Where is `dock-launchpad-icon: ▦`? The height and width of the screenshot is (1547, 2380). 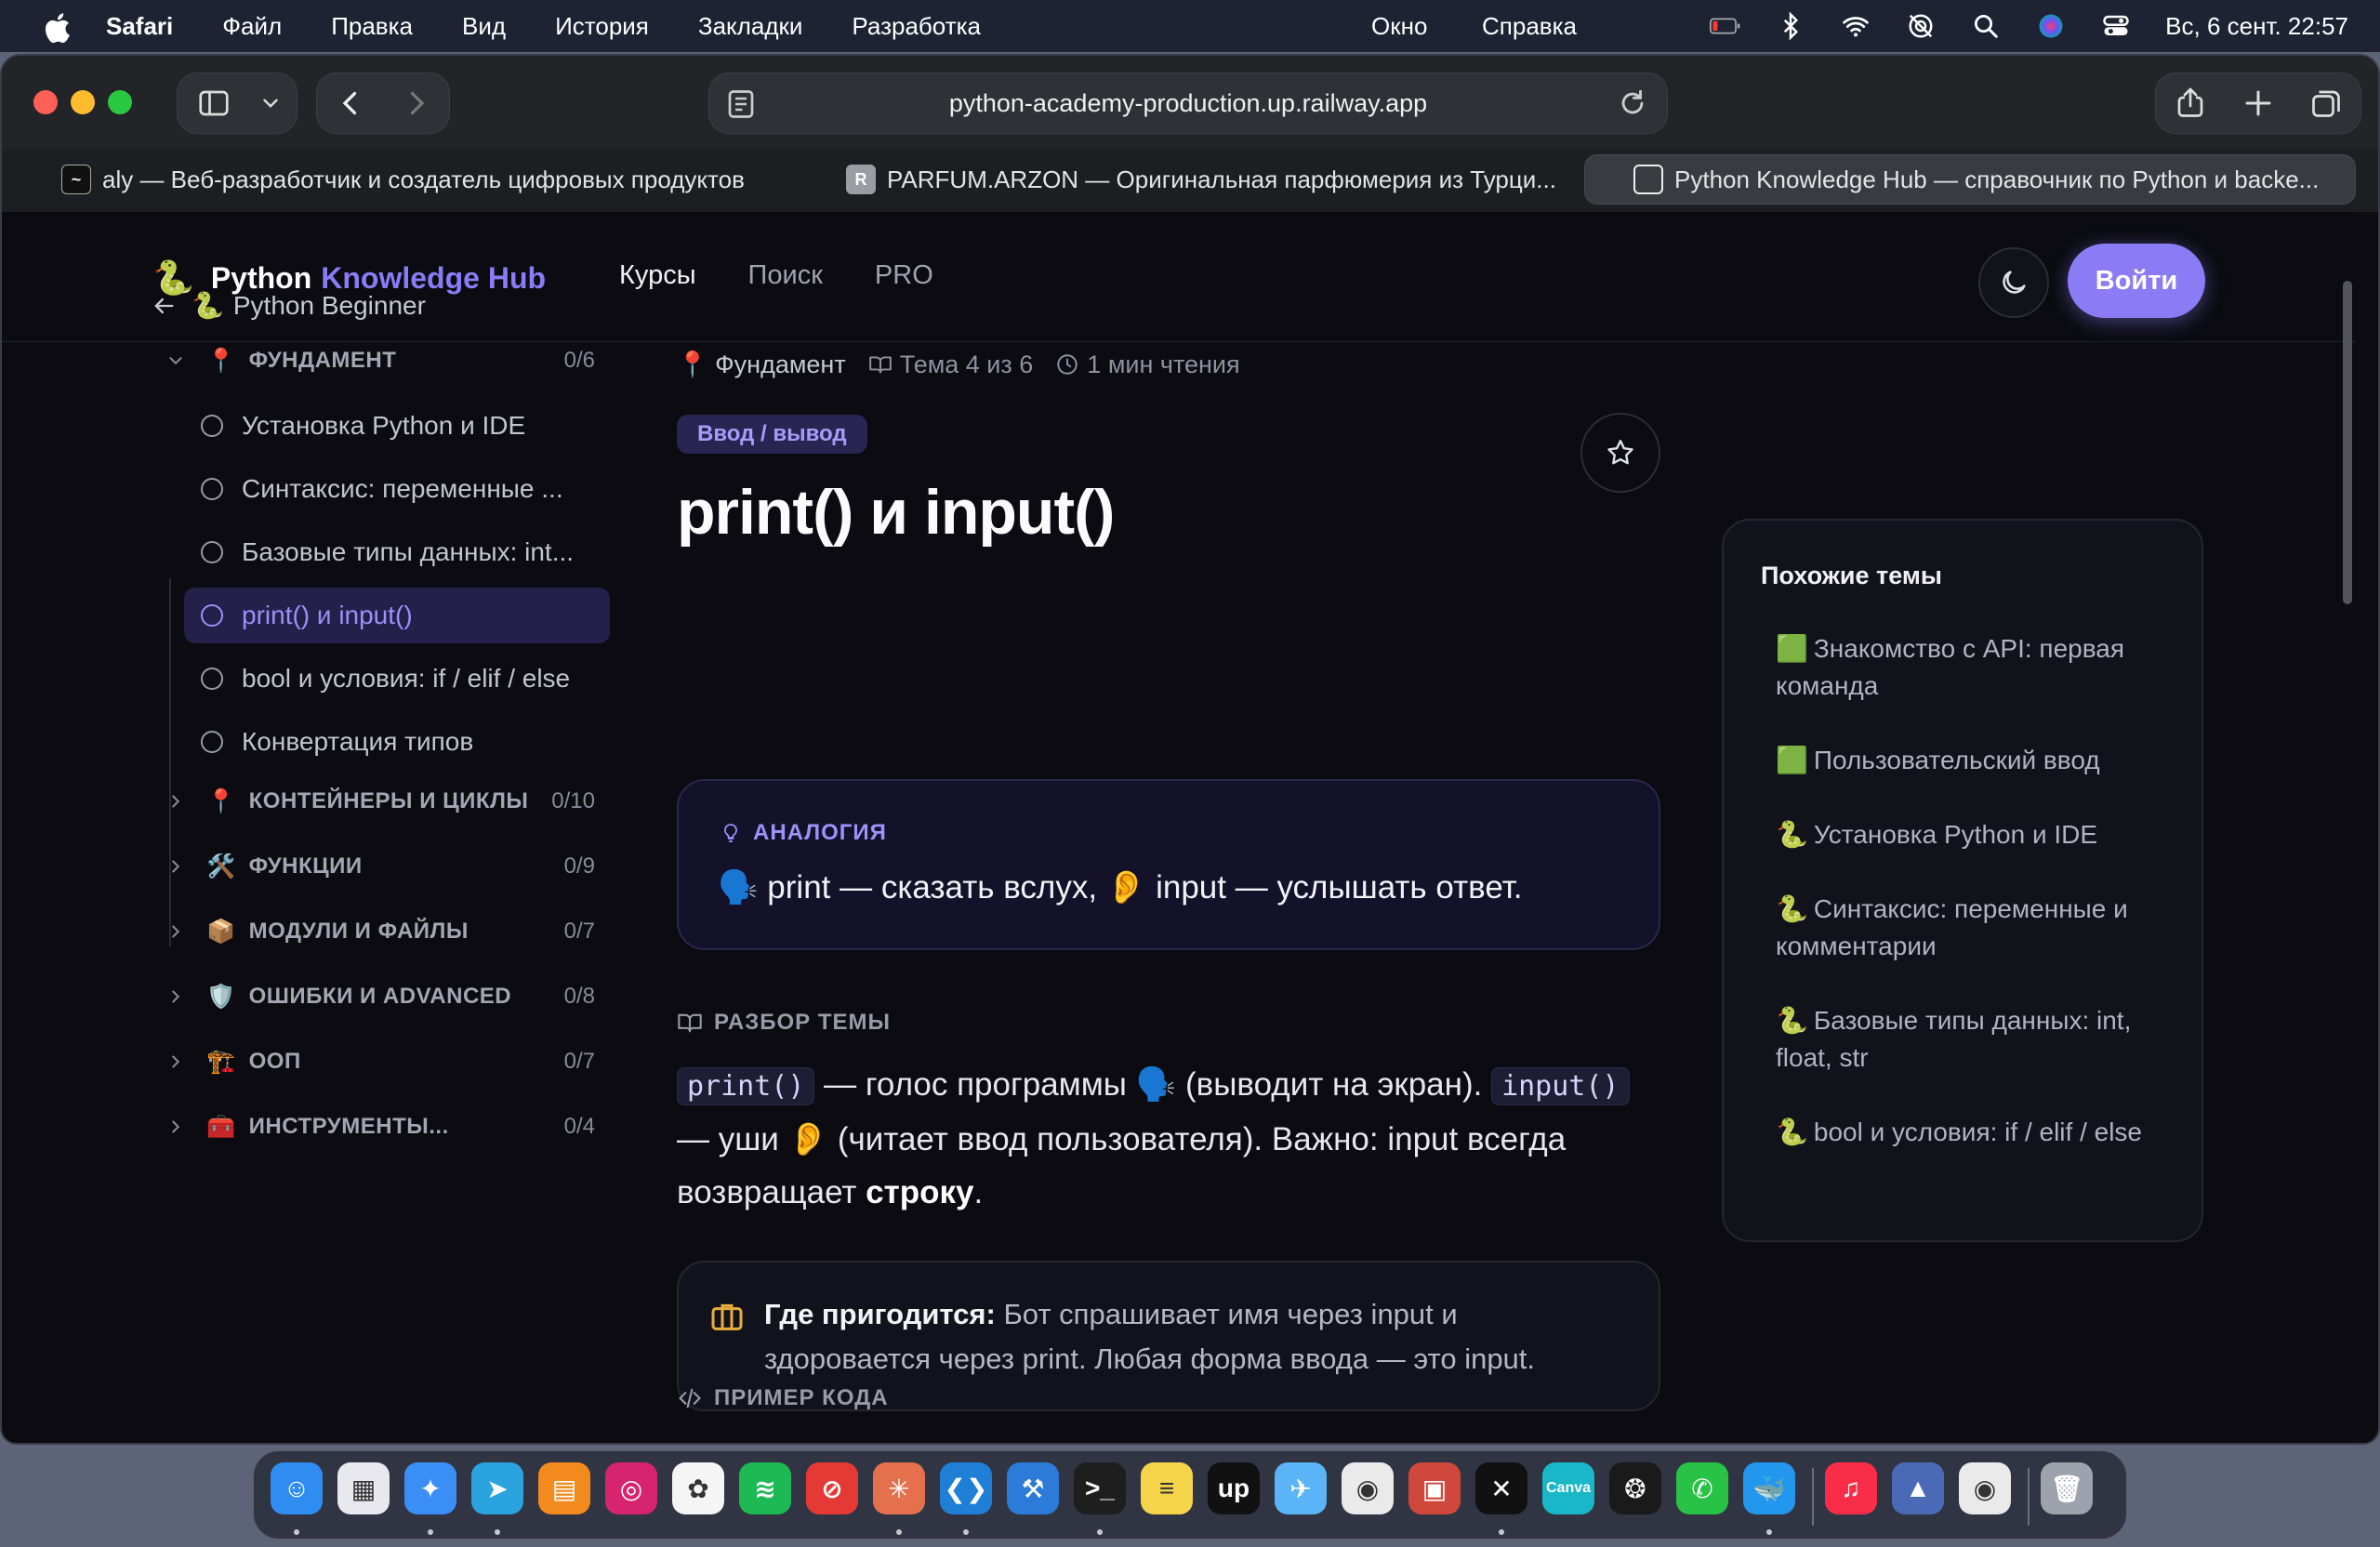 dock-launchpad-icon: ▦ is located at coordinates (363, 1488).